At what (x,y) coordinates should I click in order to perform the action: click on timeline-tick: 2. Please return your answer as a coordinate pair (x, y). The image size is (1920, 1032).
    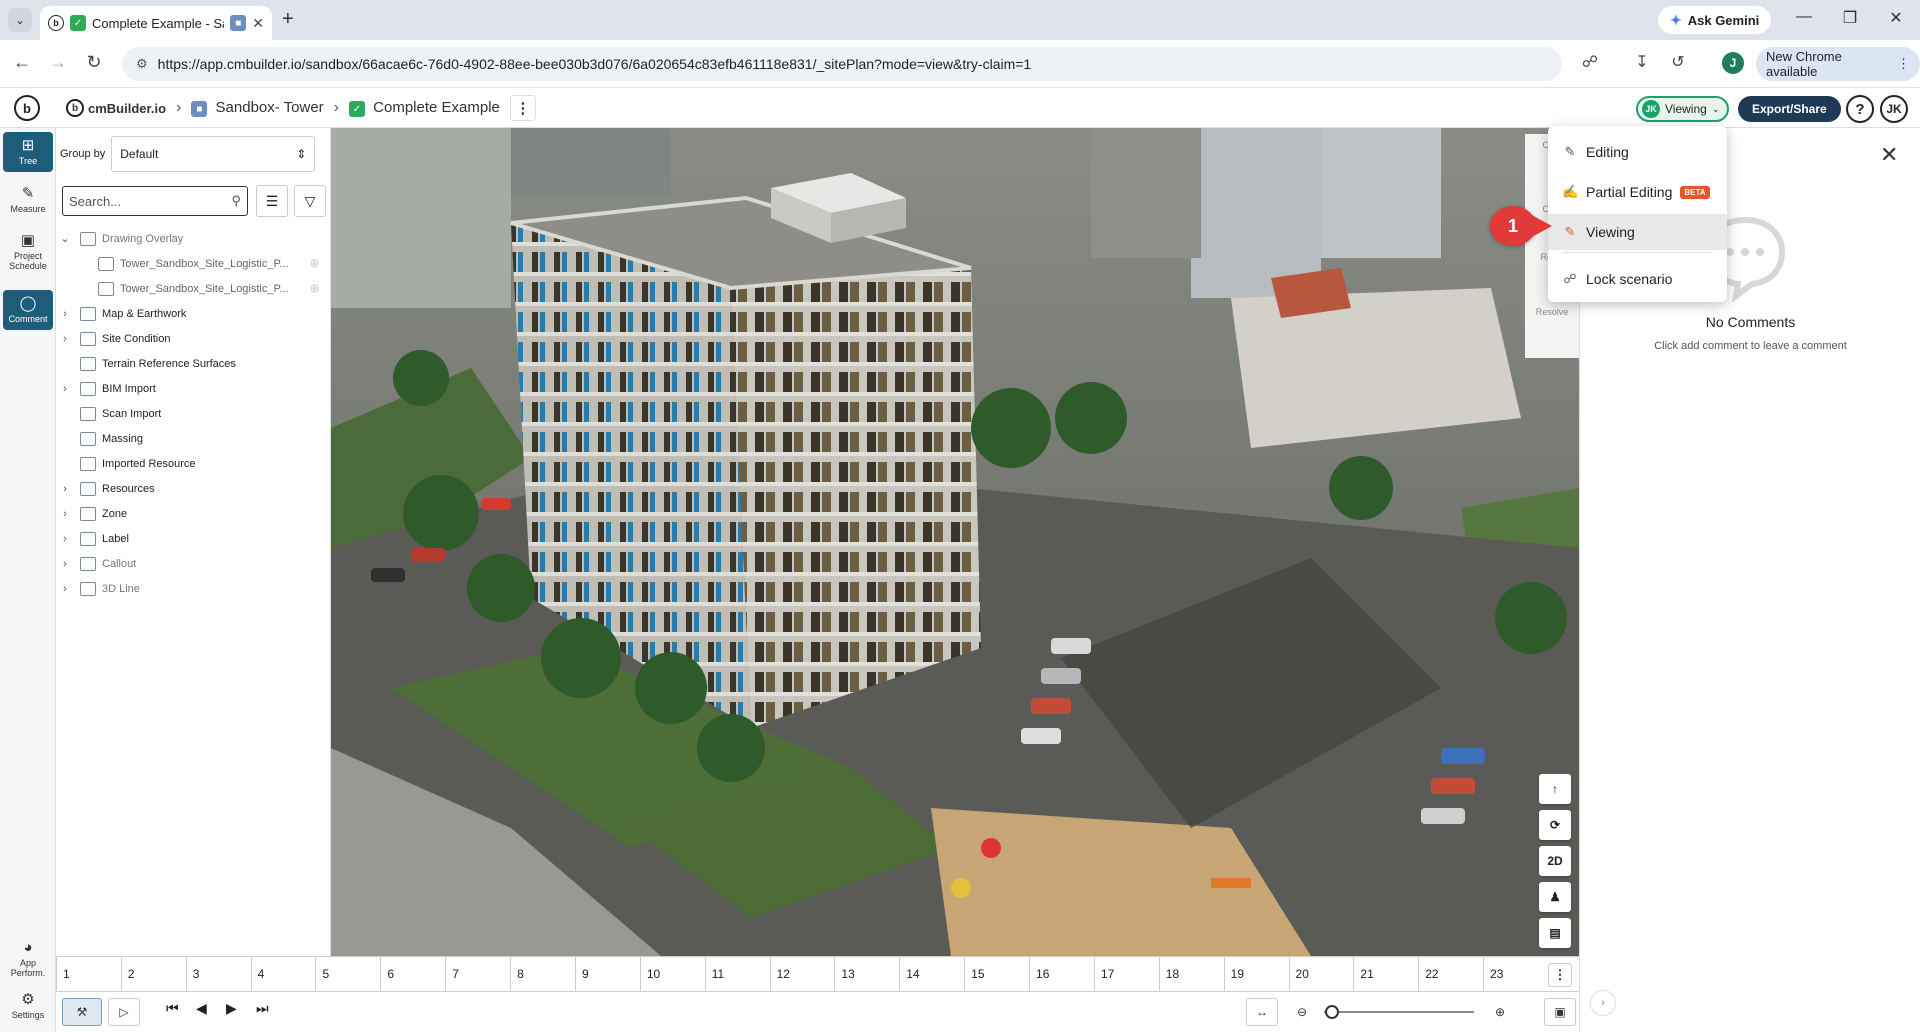
    Looking at the image, I should click on (153, 974).